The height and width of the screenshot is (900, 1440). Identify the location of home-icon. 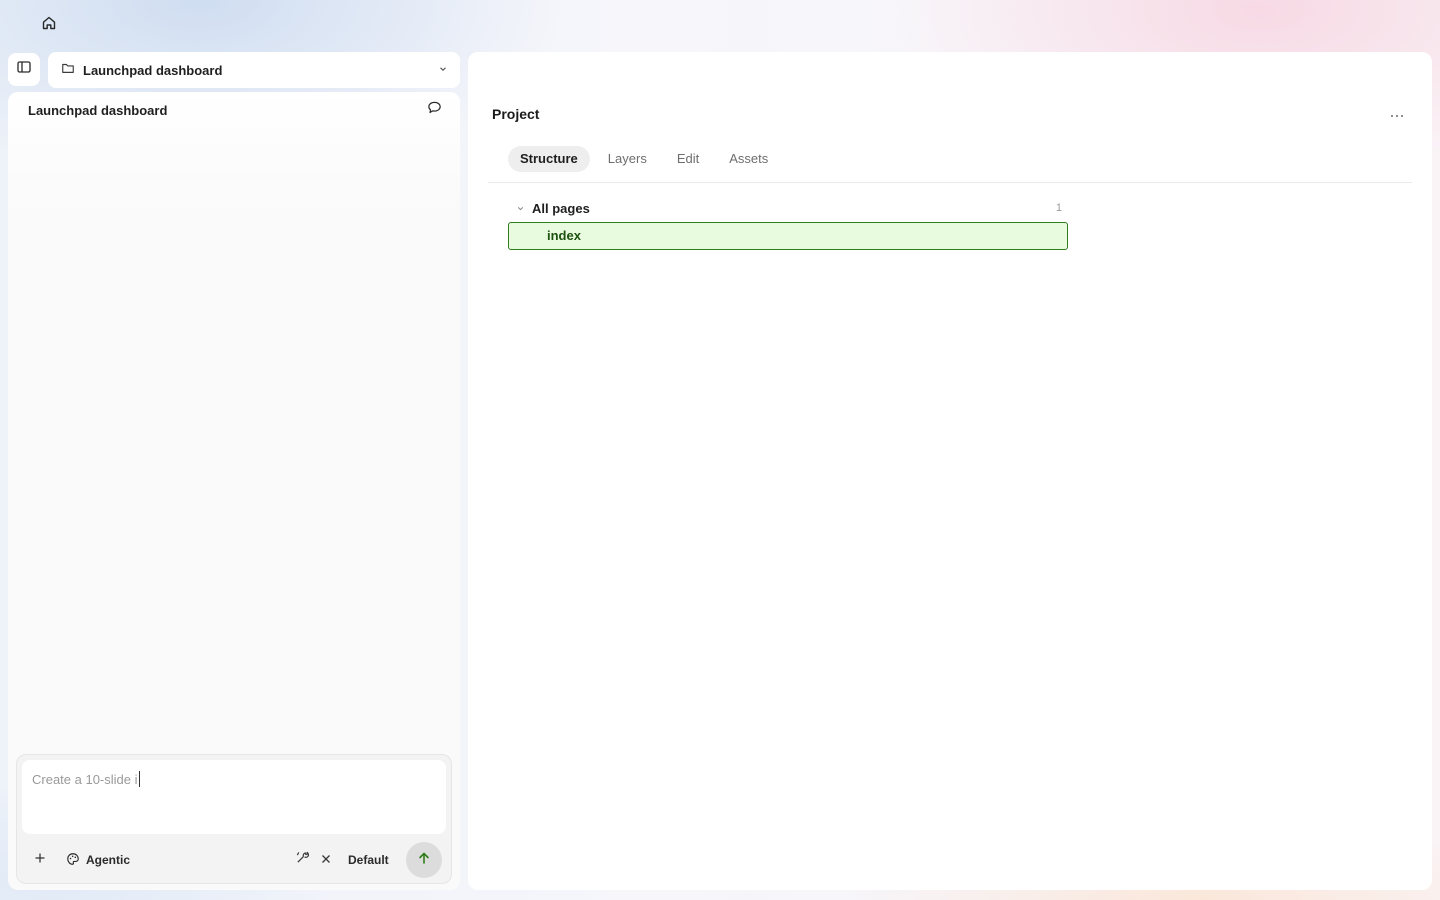
(49, 25).